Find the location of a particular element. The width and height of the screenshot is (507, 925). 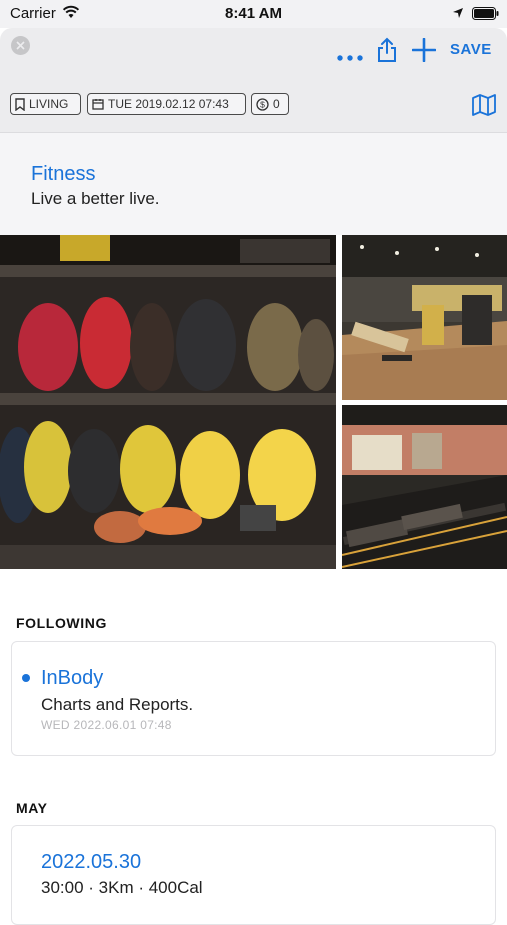

card-subtitle: 30:00 · 3Km · 400Cal is located at coordinates (122, 887).